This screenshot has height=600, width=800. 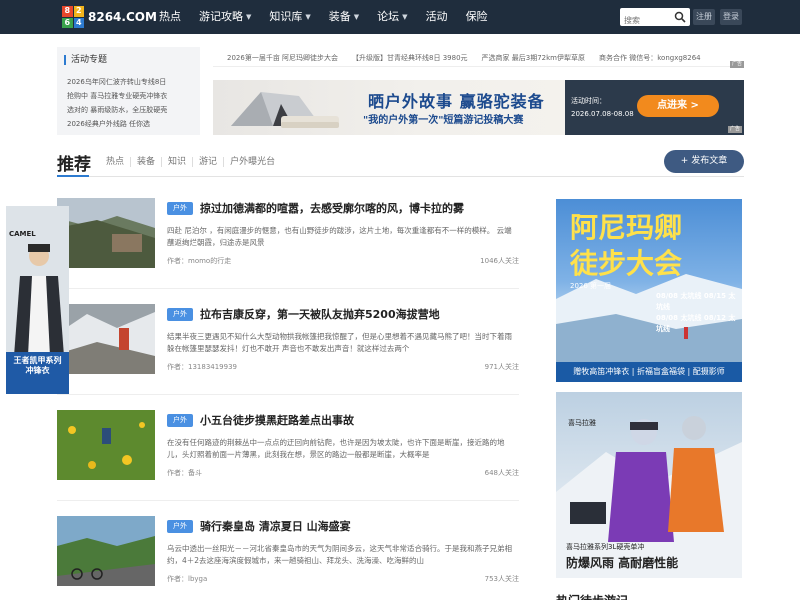 What do you see at coordinates (225, 17) in the screenshot?
I see `nav-item-travel: 游记攻略 ▼` at bounding box center [225, 17].